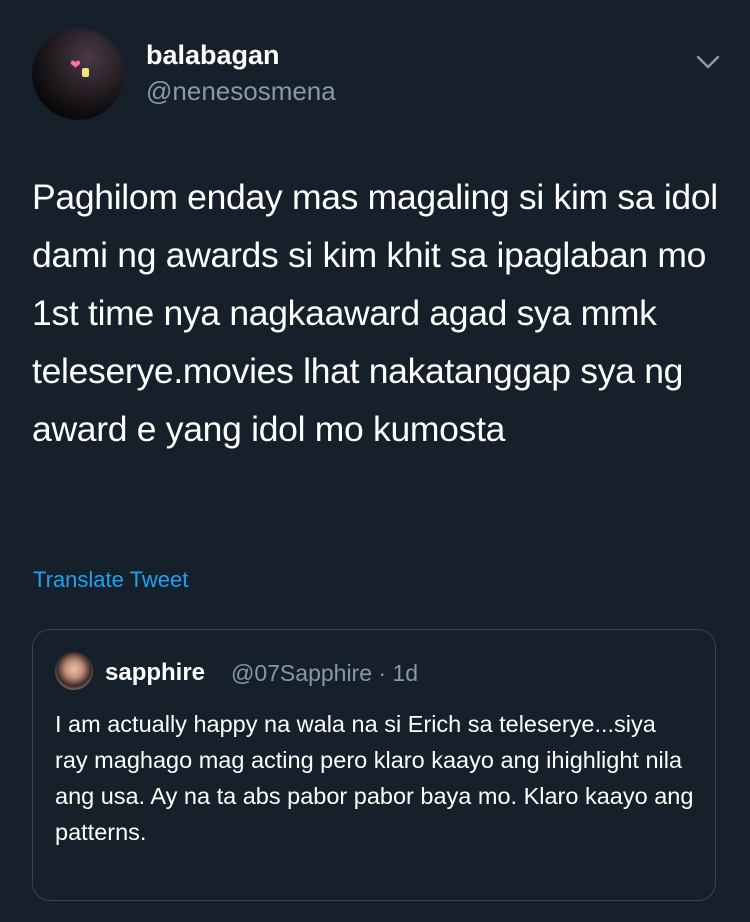 Image resolution: width=750 pixels, height=922 pixels. I want to click on translate-tweet-link: Translate Tweet, so click(110, 580).